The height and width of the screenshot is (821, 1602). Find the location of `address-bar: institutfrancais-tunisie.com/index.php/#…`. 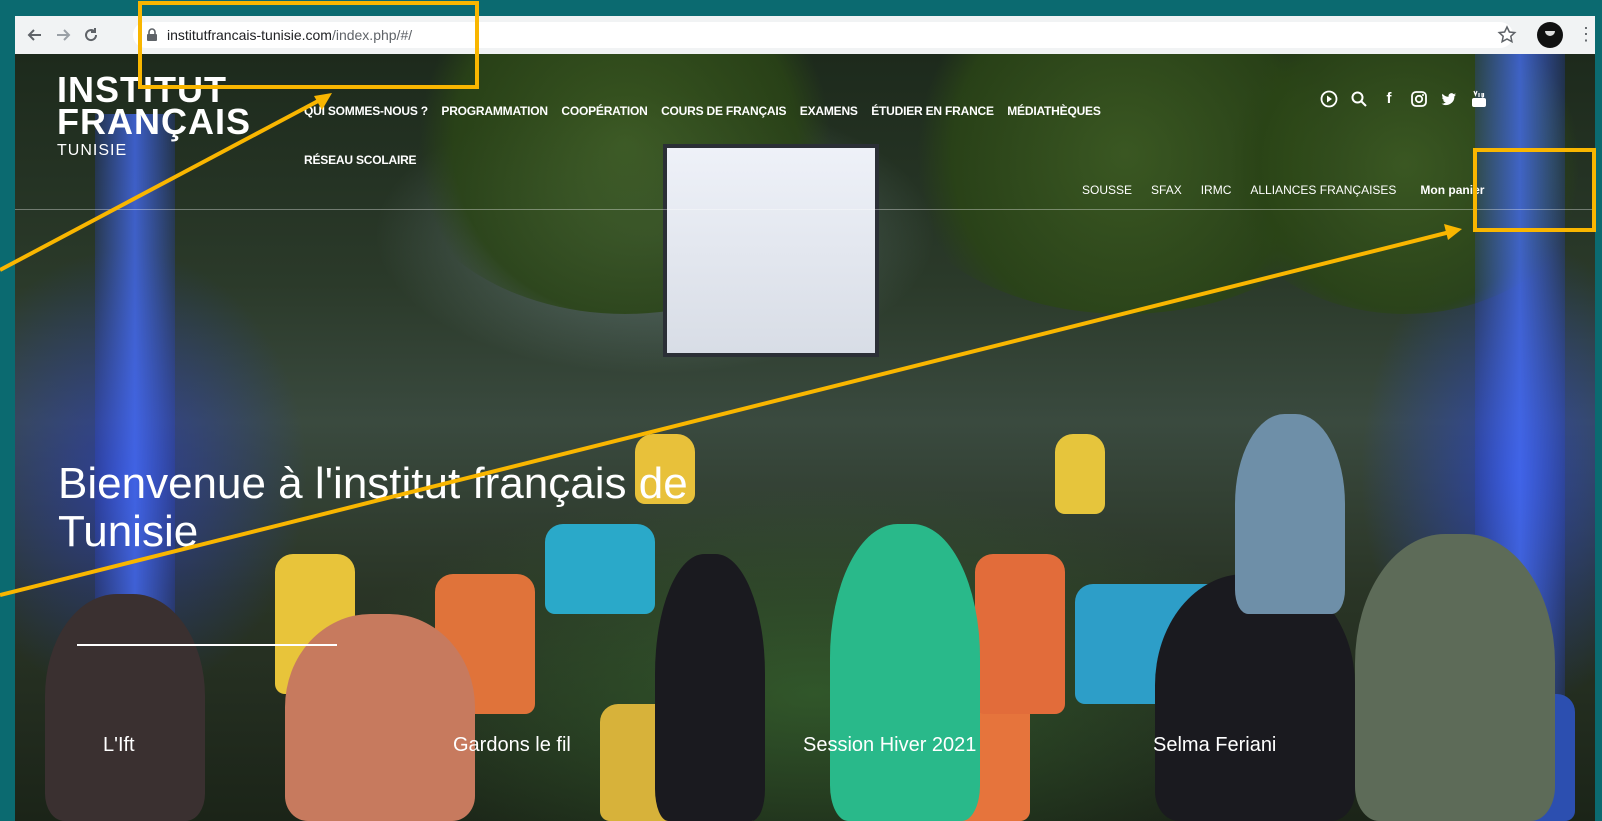

address-bar: institutfrancais-tunisie.com/index.php/#… is located at coordinates (823, 35).